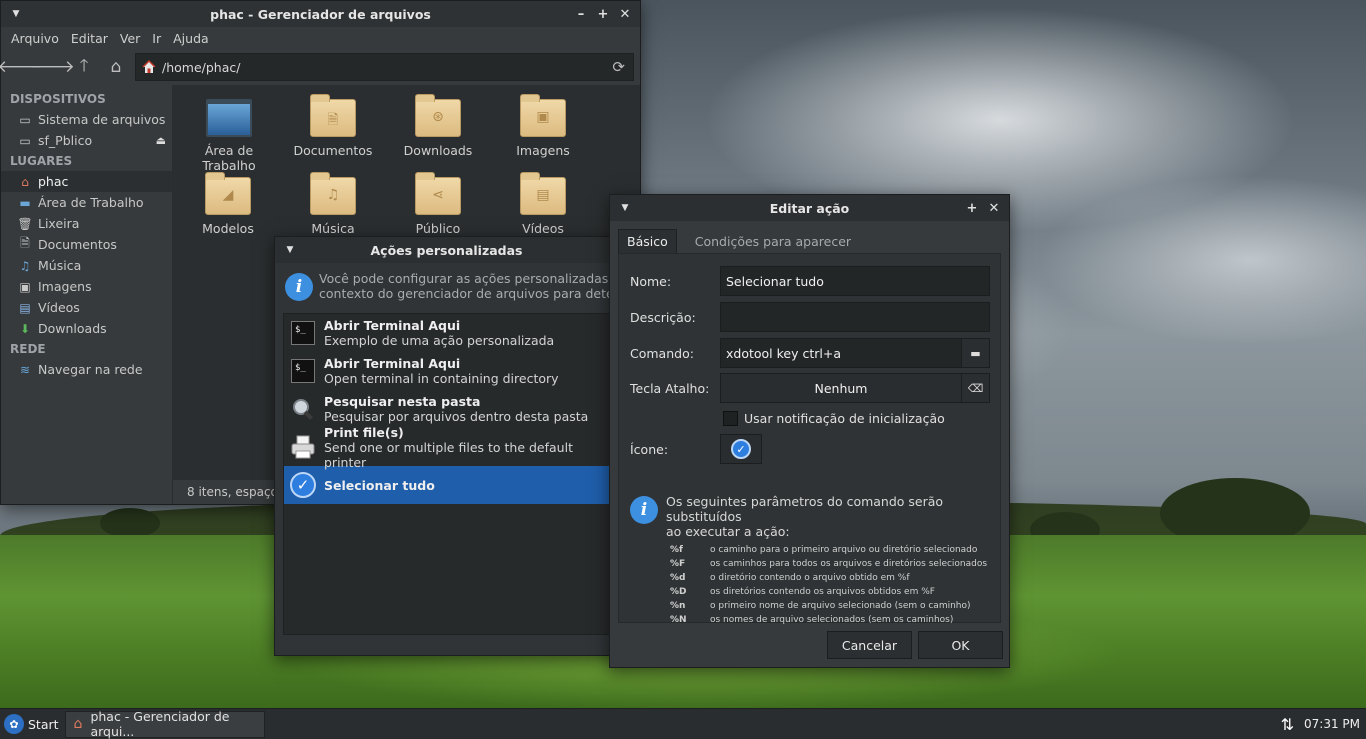 The image size is (1366, 739). What do you see at coordinates (438, 115) in the screenshot?
I see `downloads-folder-icon: ⊛` at bounding box center [438, 115].